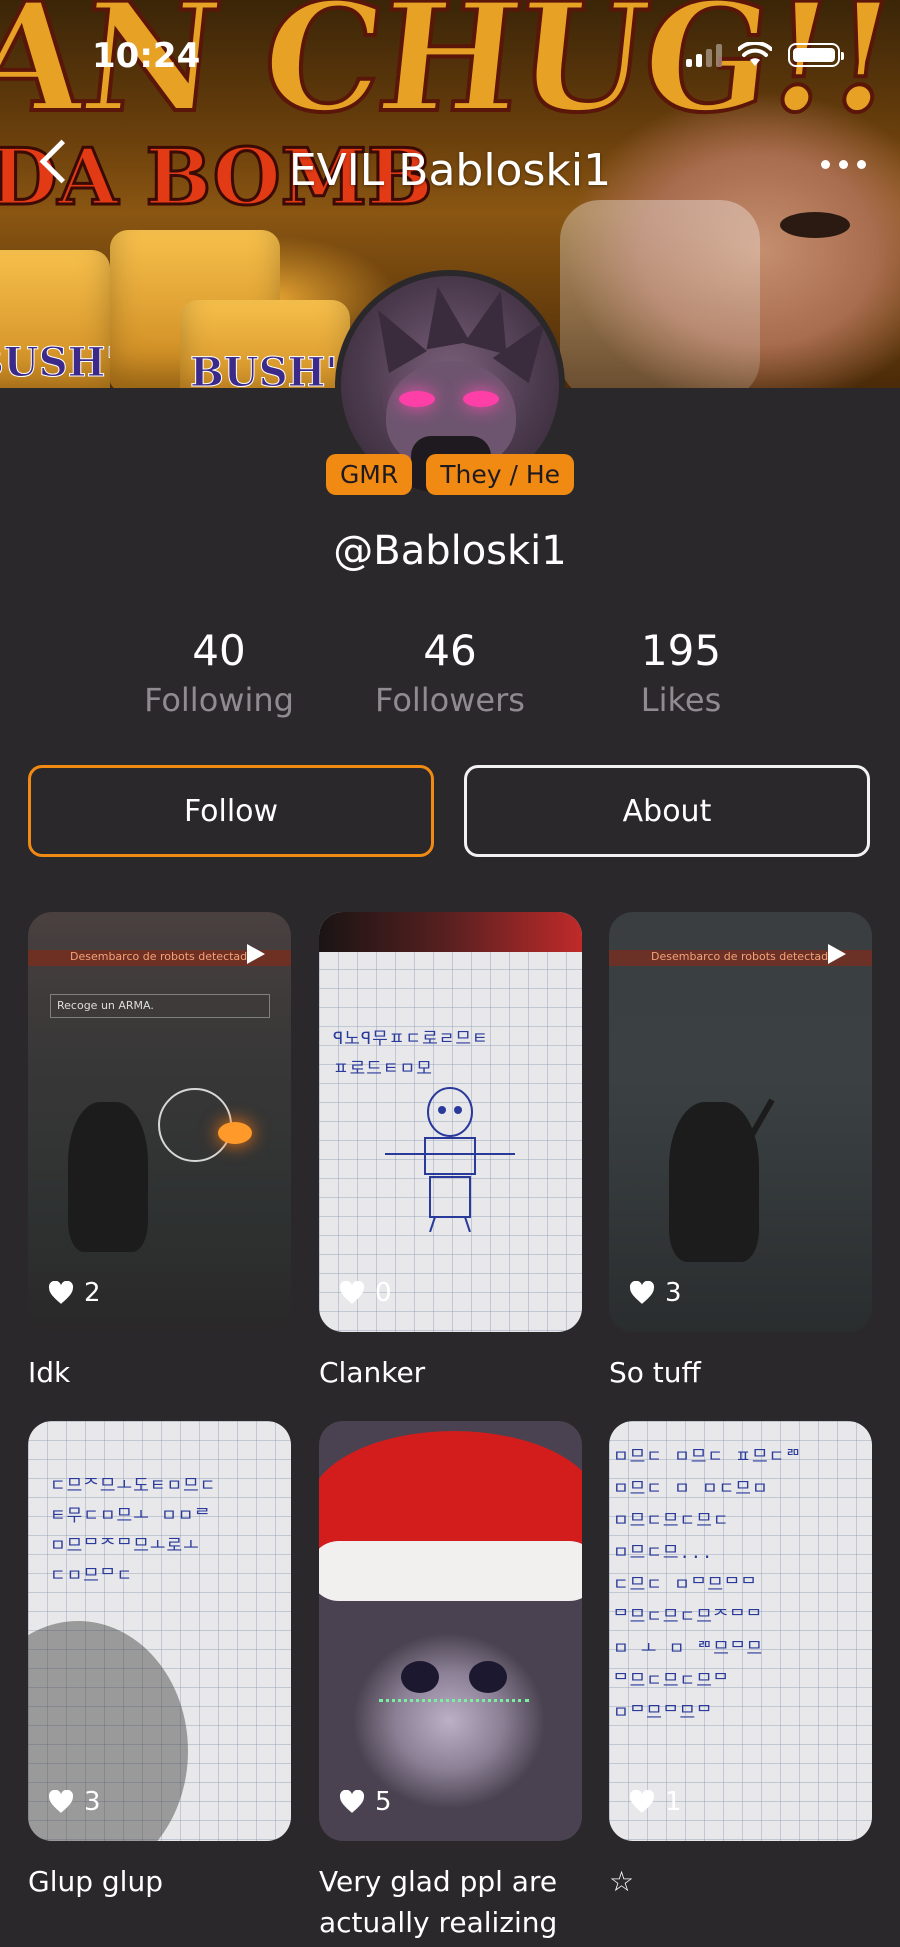 Image resolution: width=900 pixels, height=1947 pixels. I want to click on stat-likes: 195 Likes, so click(681, 672).